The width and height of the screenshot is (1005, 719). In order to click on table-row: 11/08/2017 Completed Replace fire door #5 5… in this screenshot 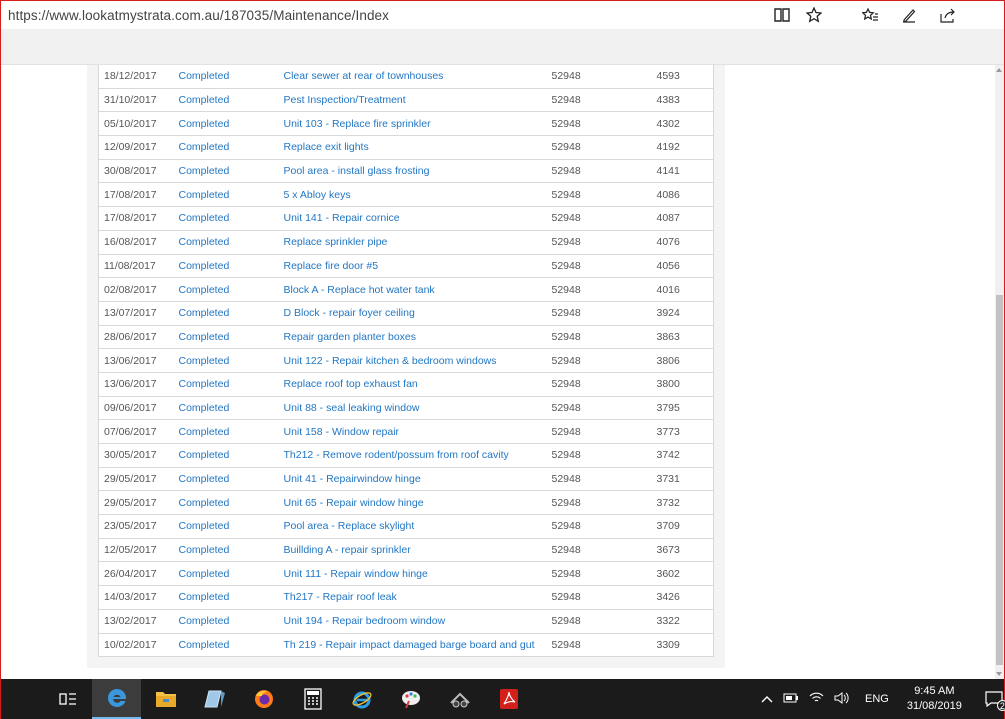, I will do `click(406, 266)`.